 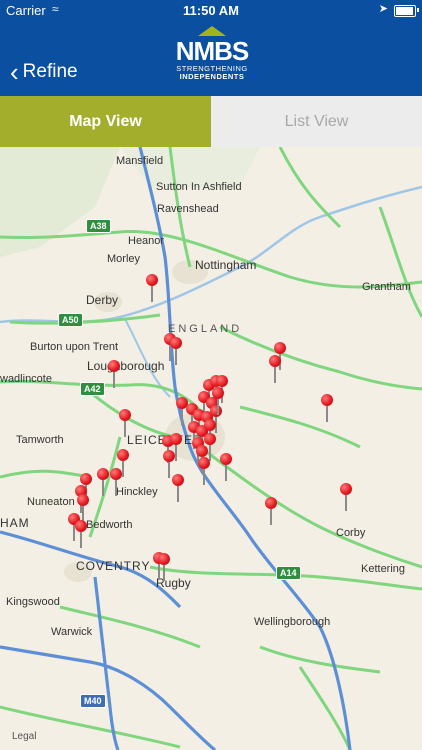 What do you see at coordinates (40, 440) in the screenshot?
I see `place-label: Tamworth` at bounding box center [40, 440].